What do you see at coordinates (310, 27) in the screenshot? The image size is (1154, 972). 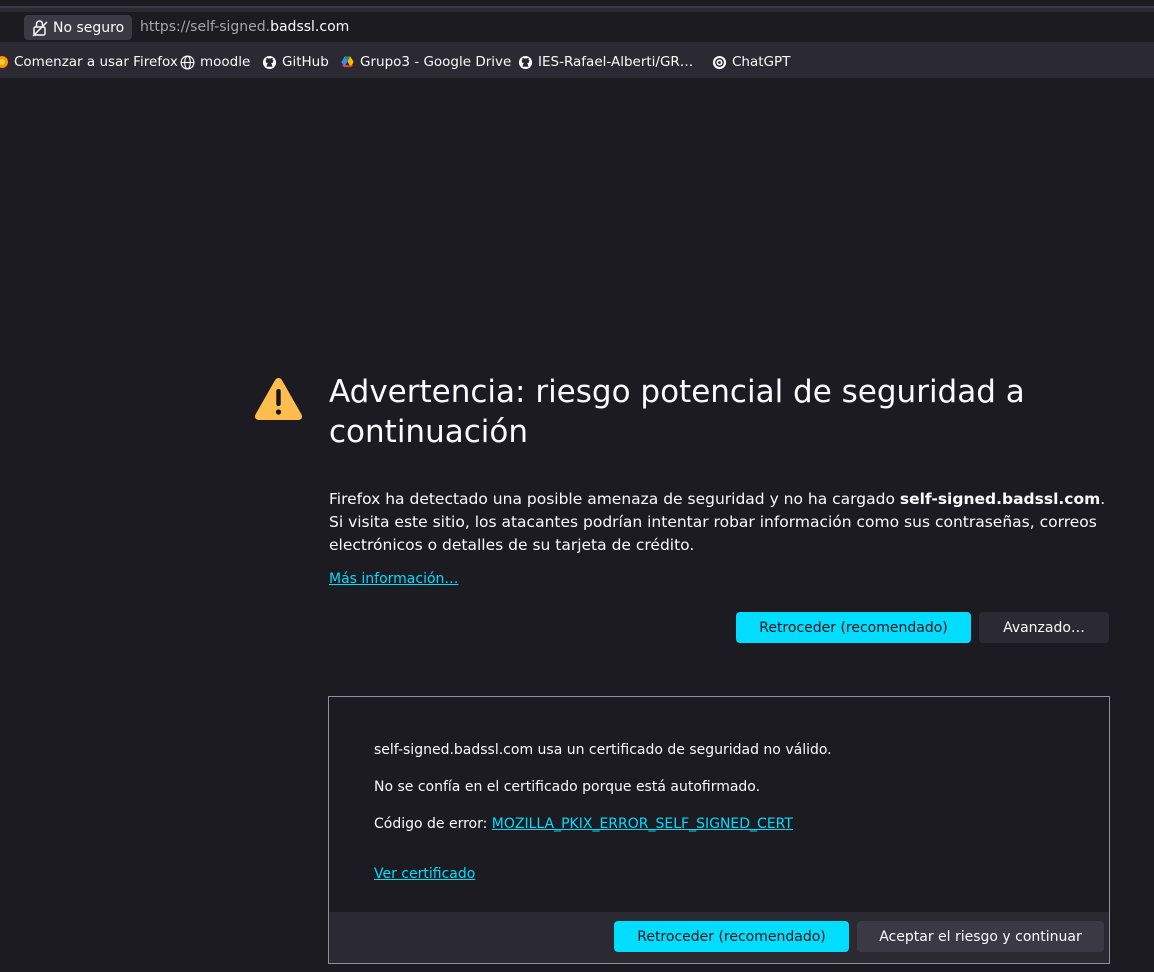 I see `url-domain: badssl.com` at bounding box center [310, 27].